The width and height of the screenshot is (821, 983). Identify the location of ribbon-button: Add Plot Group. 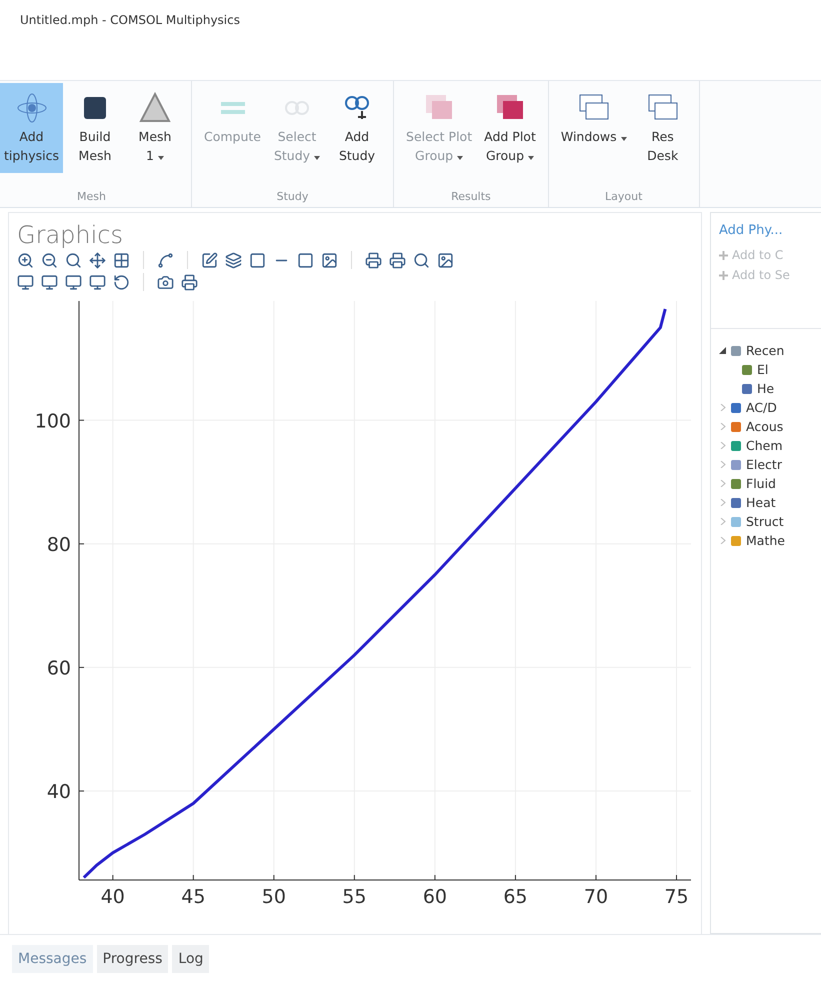
(510, 128).